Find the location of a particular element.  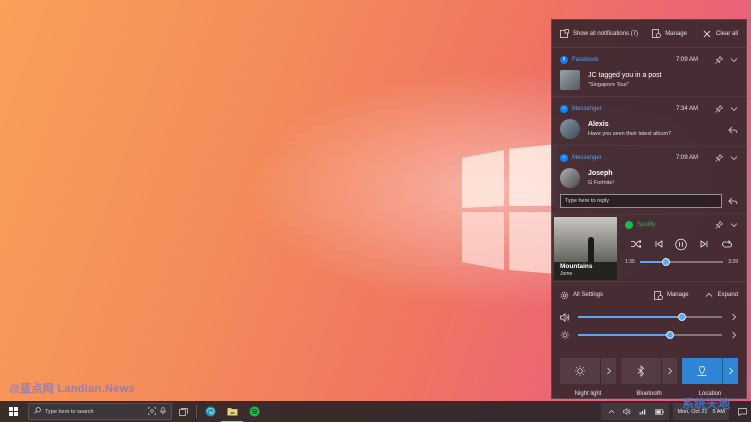

watermark: @蓝点网 Landian.News is located at coordinates (72, 389).